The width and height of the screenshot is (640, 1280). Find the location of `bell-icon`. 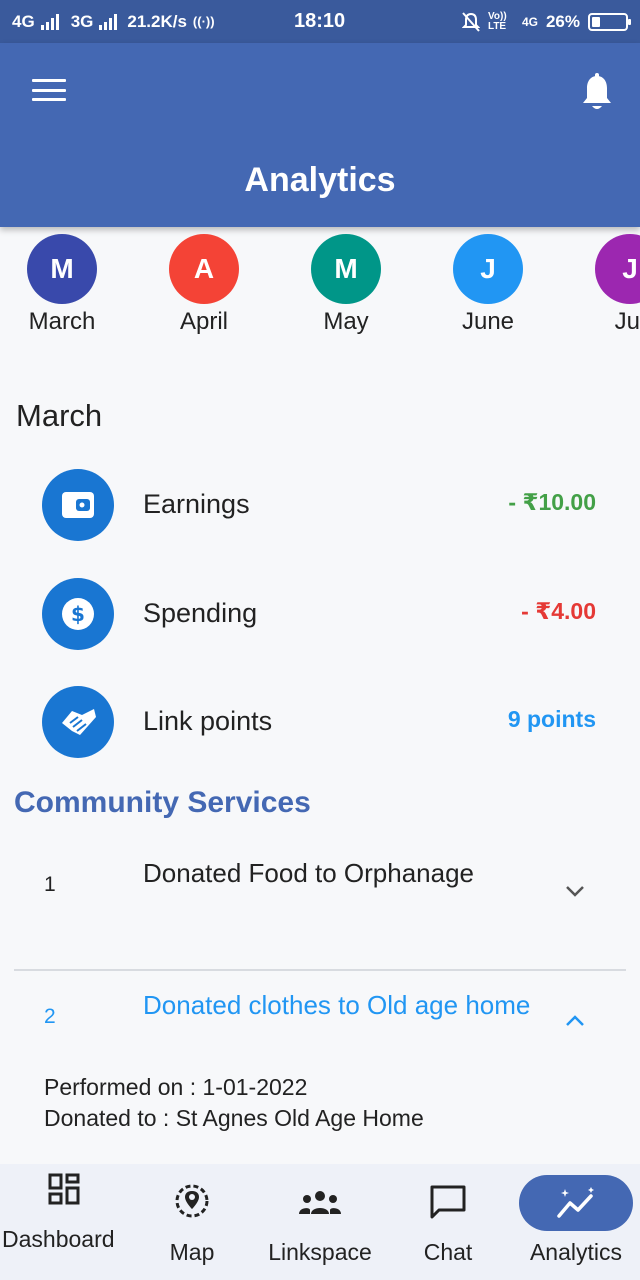

bell-icon is located at coordinates (597, 93).